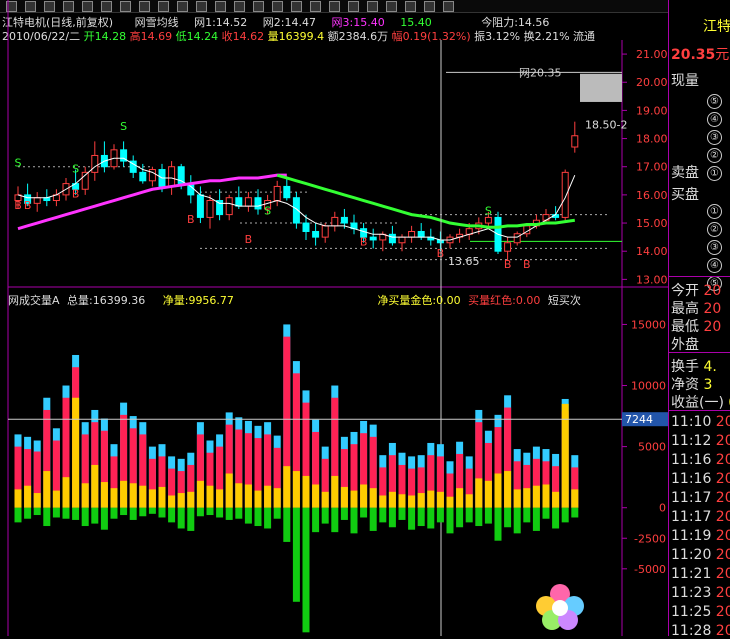 The height and width of the screenshot is (639, 730). I want to click on panel-earn: 收益(一), so click(697, 403).